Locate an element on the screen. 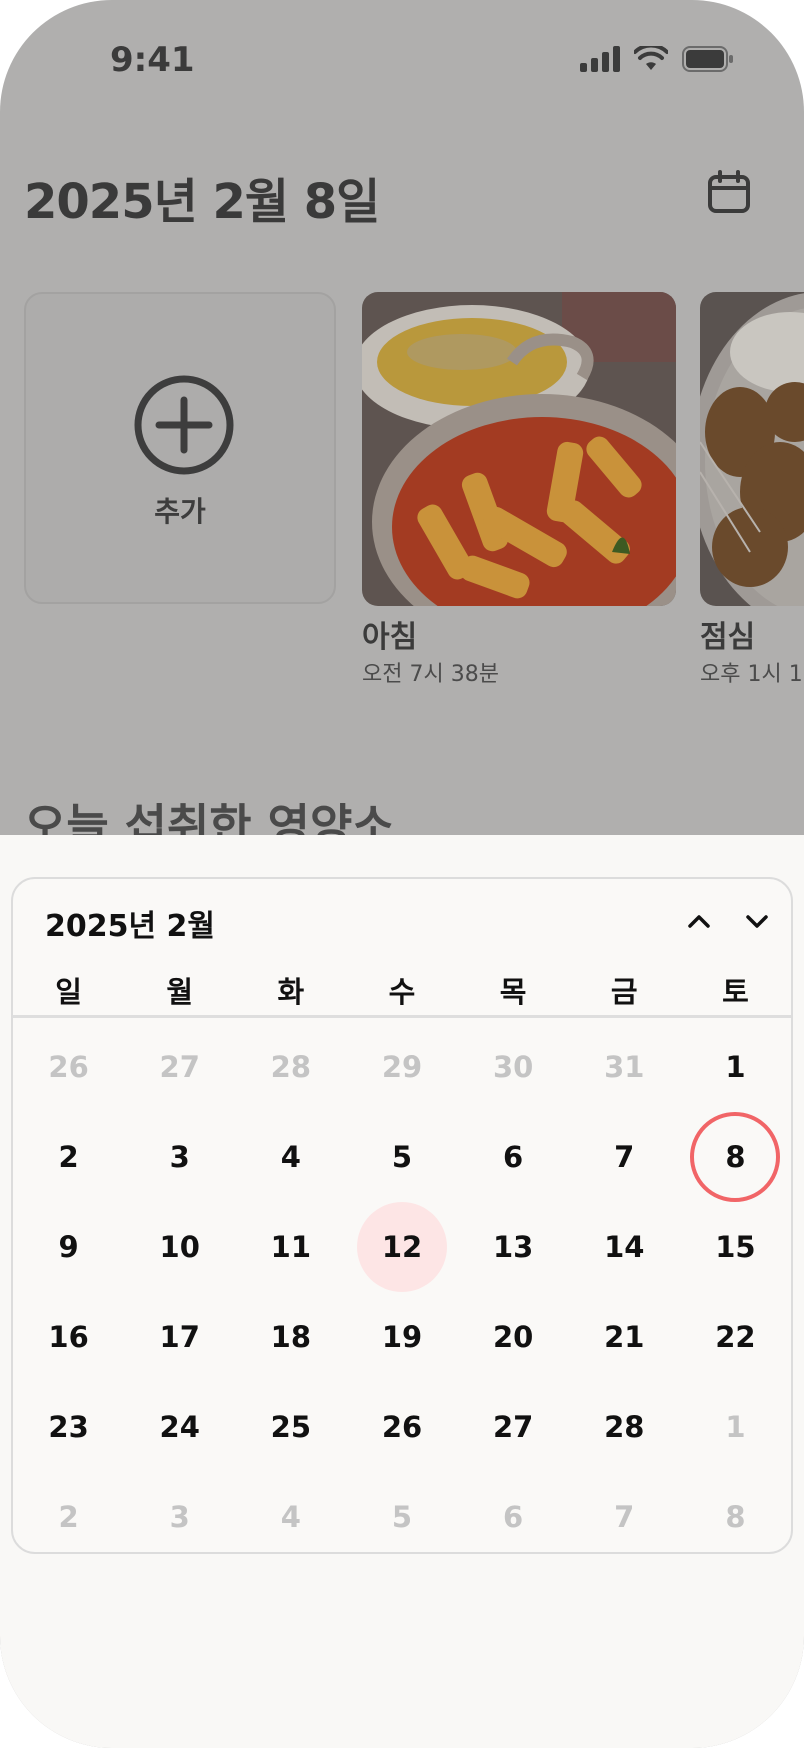 This screenshot has height=1748, width=804. calendar-divider is located at coordinates (402, 1016).